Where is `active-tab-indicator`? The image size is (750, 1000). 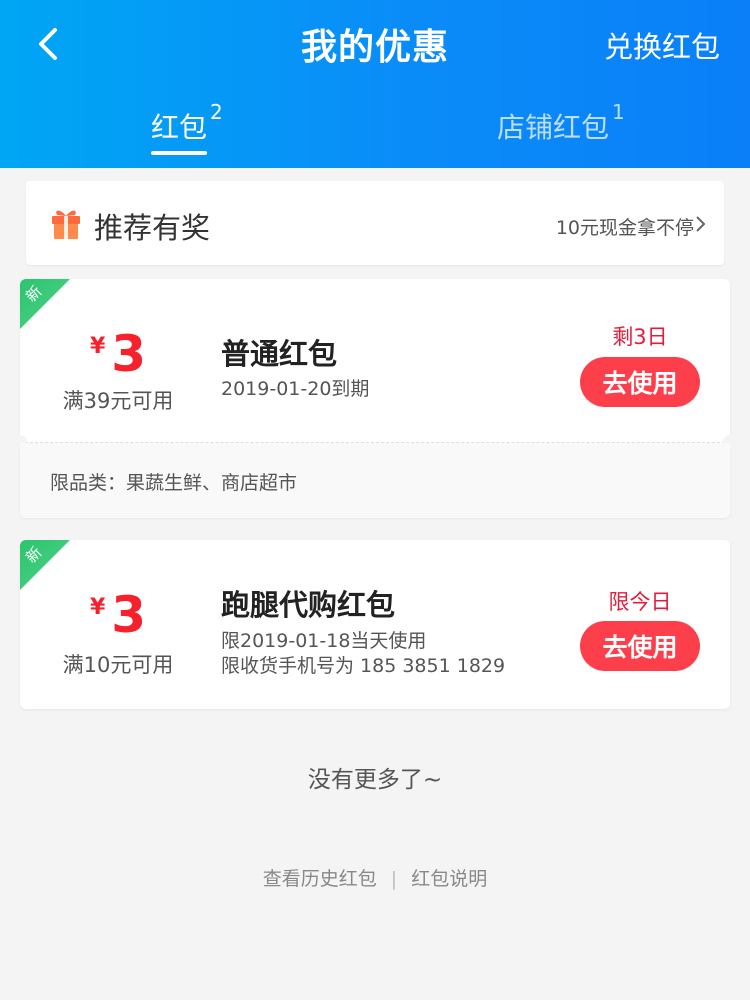 active-tab-indicator is located at coordinates (179, 153).